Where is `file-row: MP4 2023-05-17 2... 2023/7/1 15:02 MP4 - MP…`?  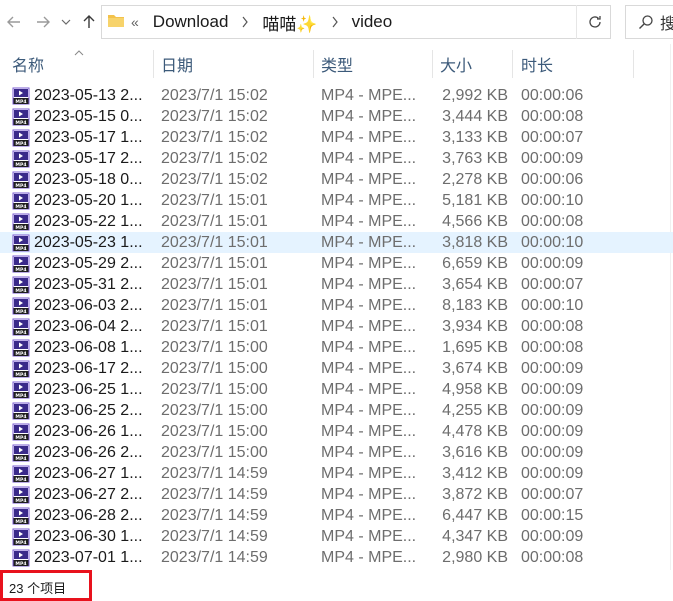
file-row: MP4 2023-05-17 2... 2023/7/1 15:02 MP4 - MP… is located at coordinates (336, 158).